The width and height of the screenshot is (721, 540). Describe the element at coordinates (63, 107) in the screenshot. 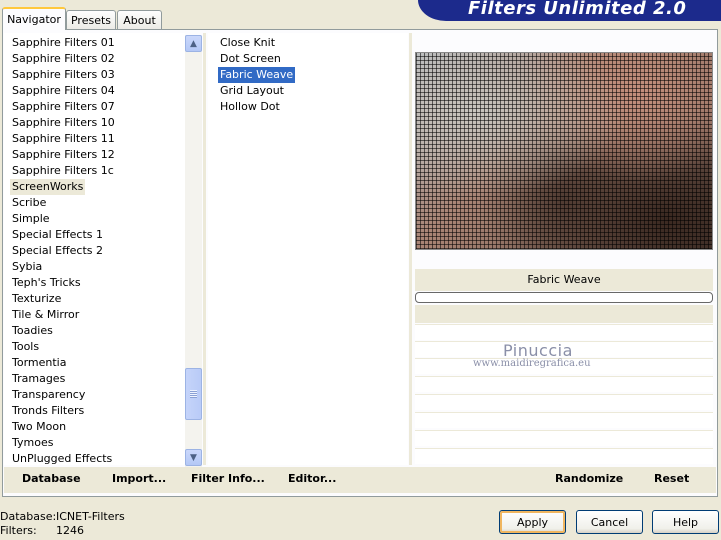

I see `category-item: Sapphire Filters 07` at that location.